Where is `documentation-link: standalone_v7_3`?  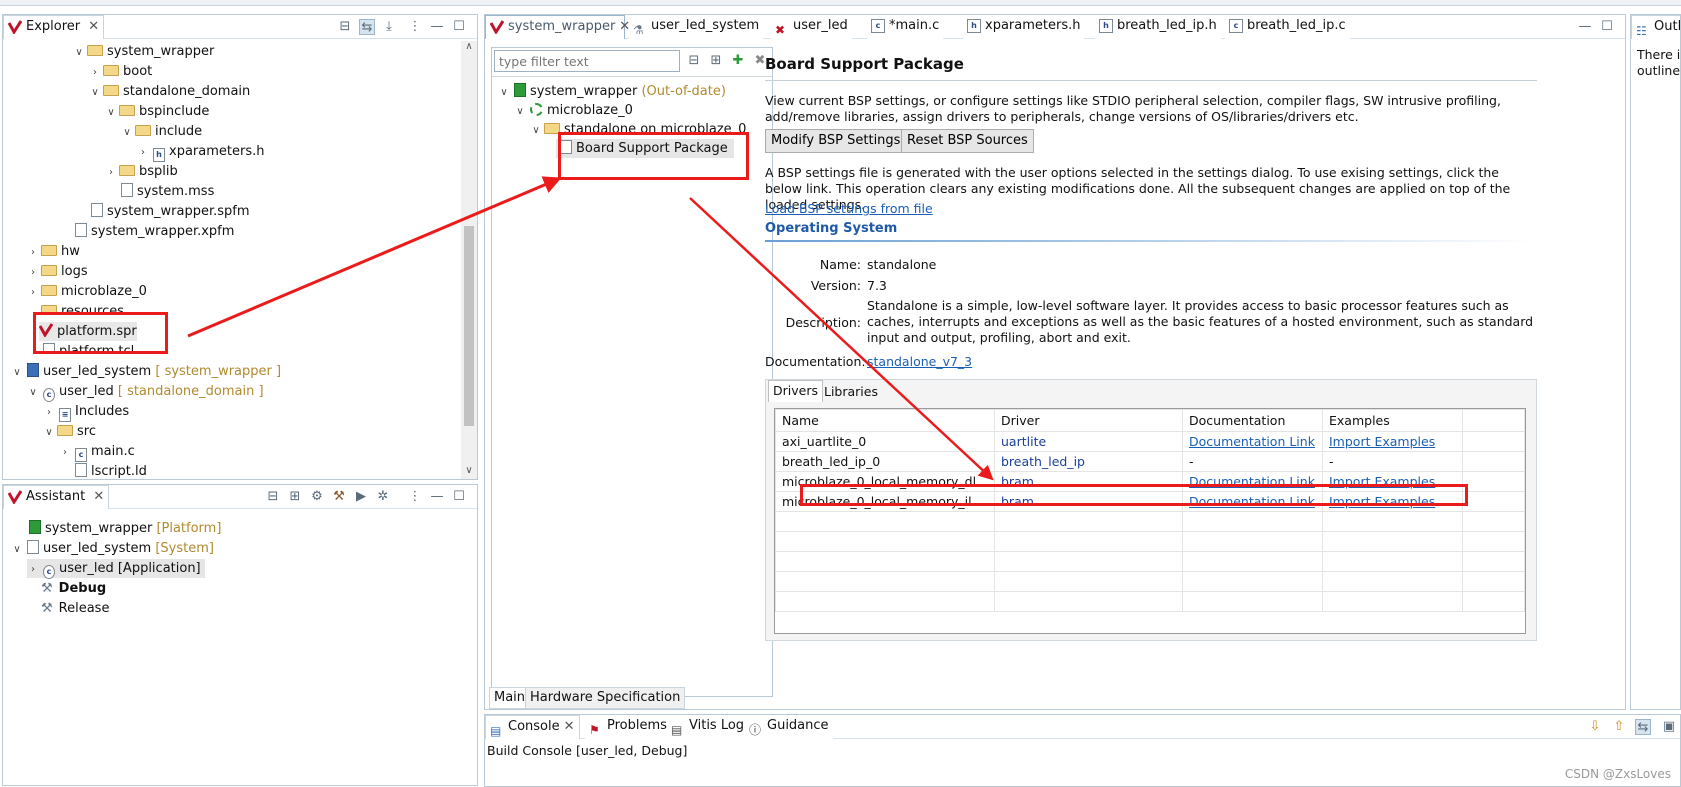 documentation-link: standalone_v7_3 is located at coordinates (919, 361).